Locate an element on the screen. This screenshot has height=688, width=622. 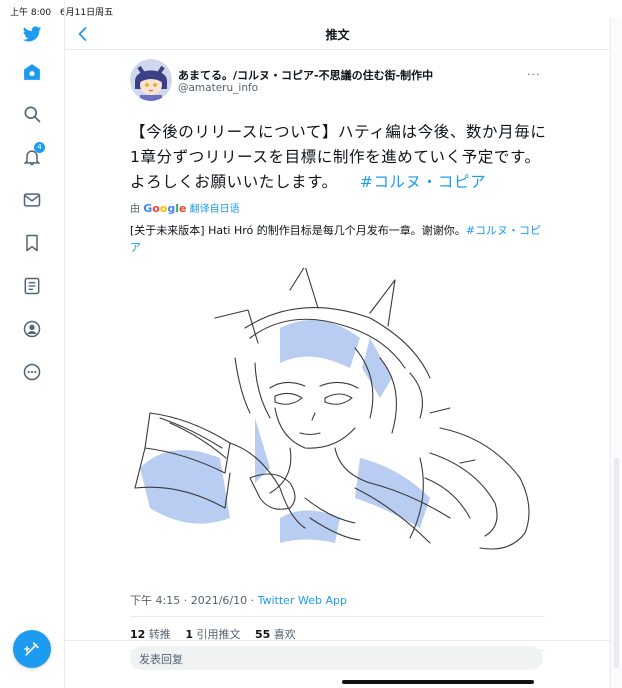
tweet-meta: 下午 4:15 · 2021/6/10 · Twitter Web App is located at coordinates (238, 600).